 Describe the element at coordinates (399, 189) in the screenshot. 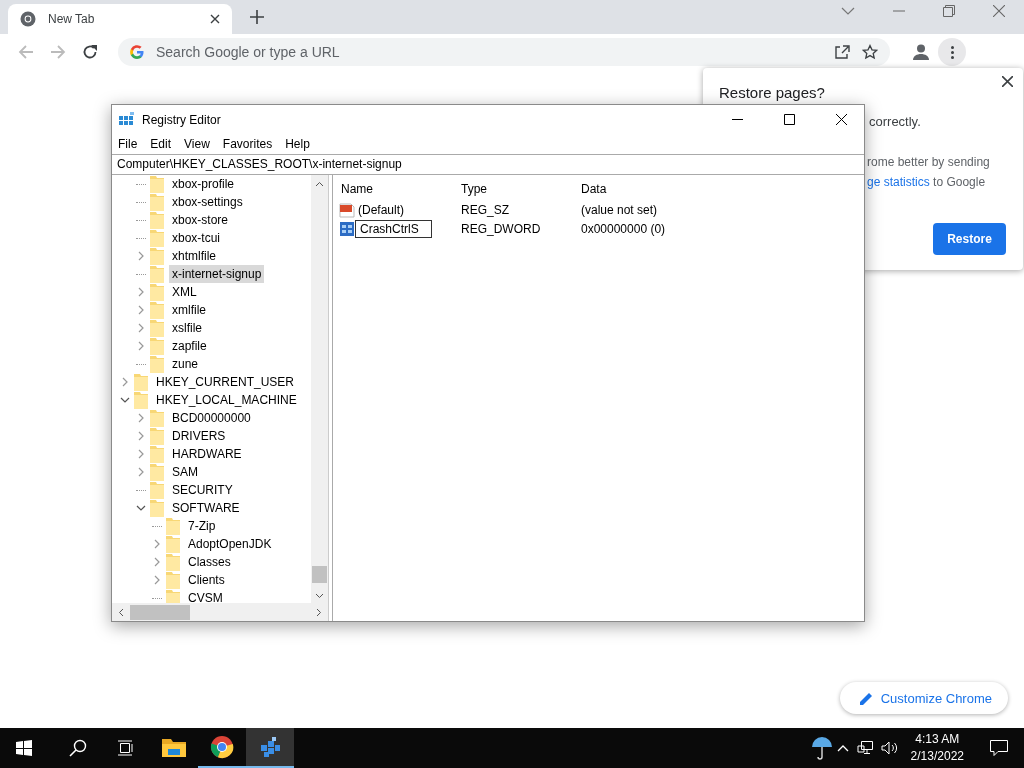

I see `column-header: Name` at that location.